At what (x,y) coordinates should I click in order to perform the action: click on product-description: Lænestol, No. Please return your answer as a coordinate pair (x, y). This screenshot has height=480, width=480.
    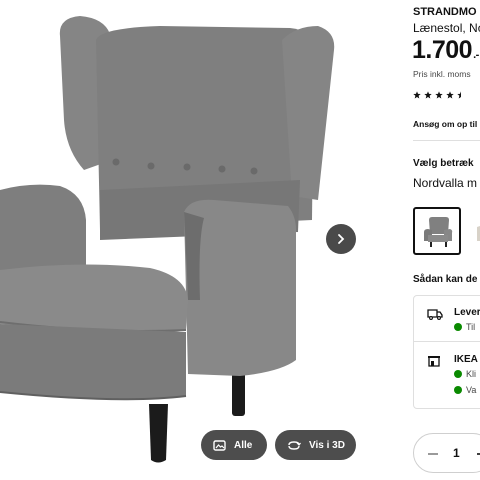
    Looking at the image, I should click on (446, 28).